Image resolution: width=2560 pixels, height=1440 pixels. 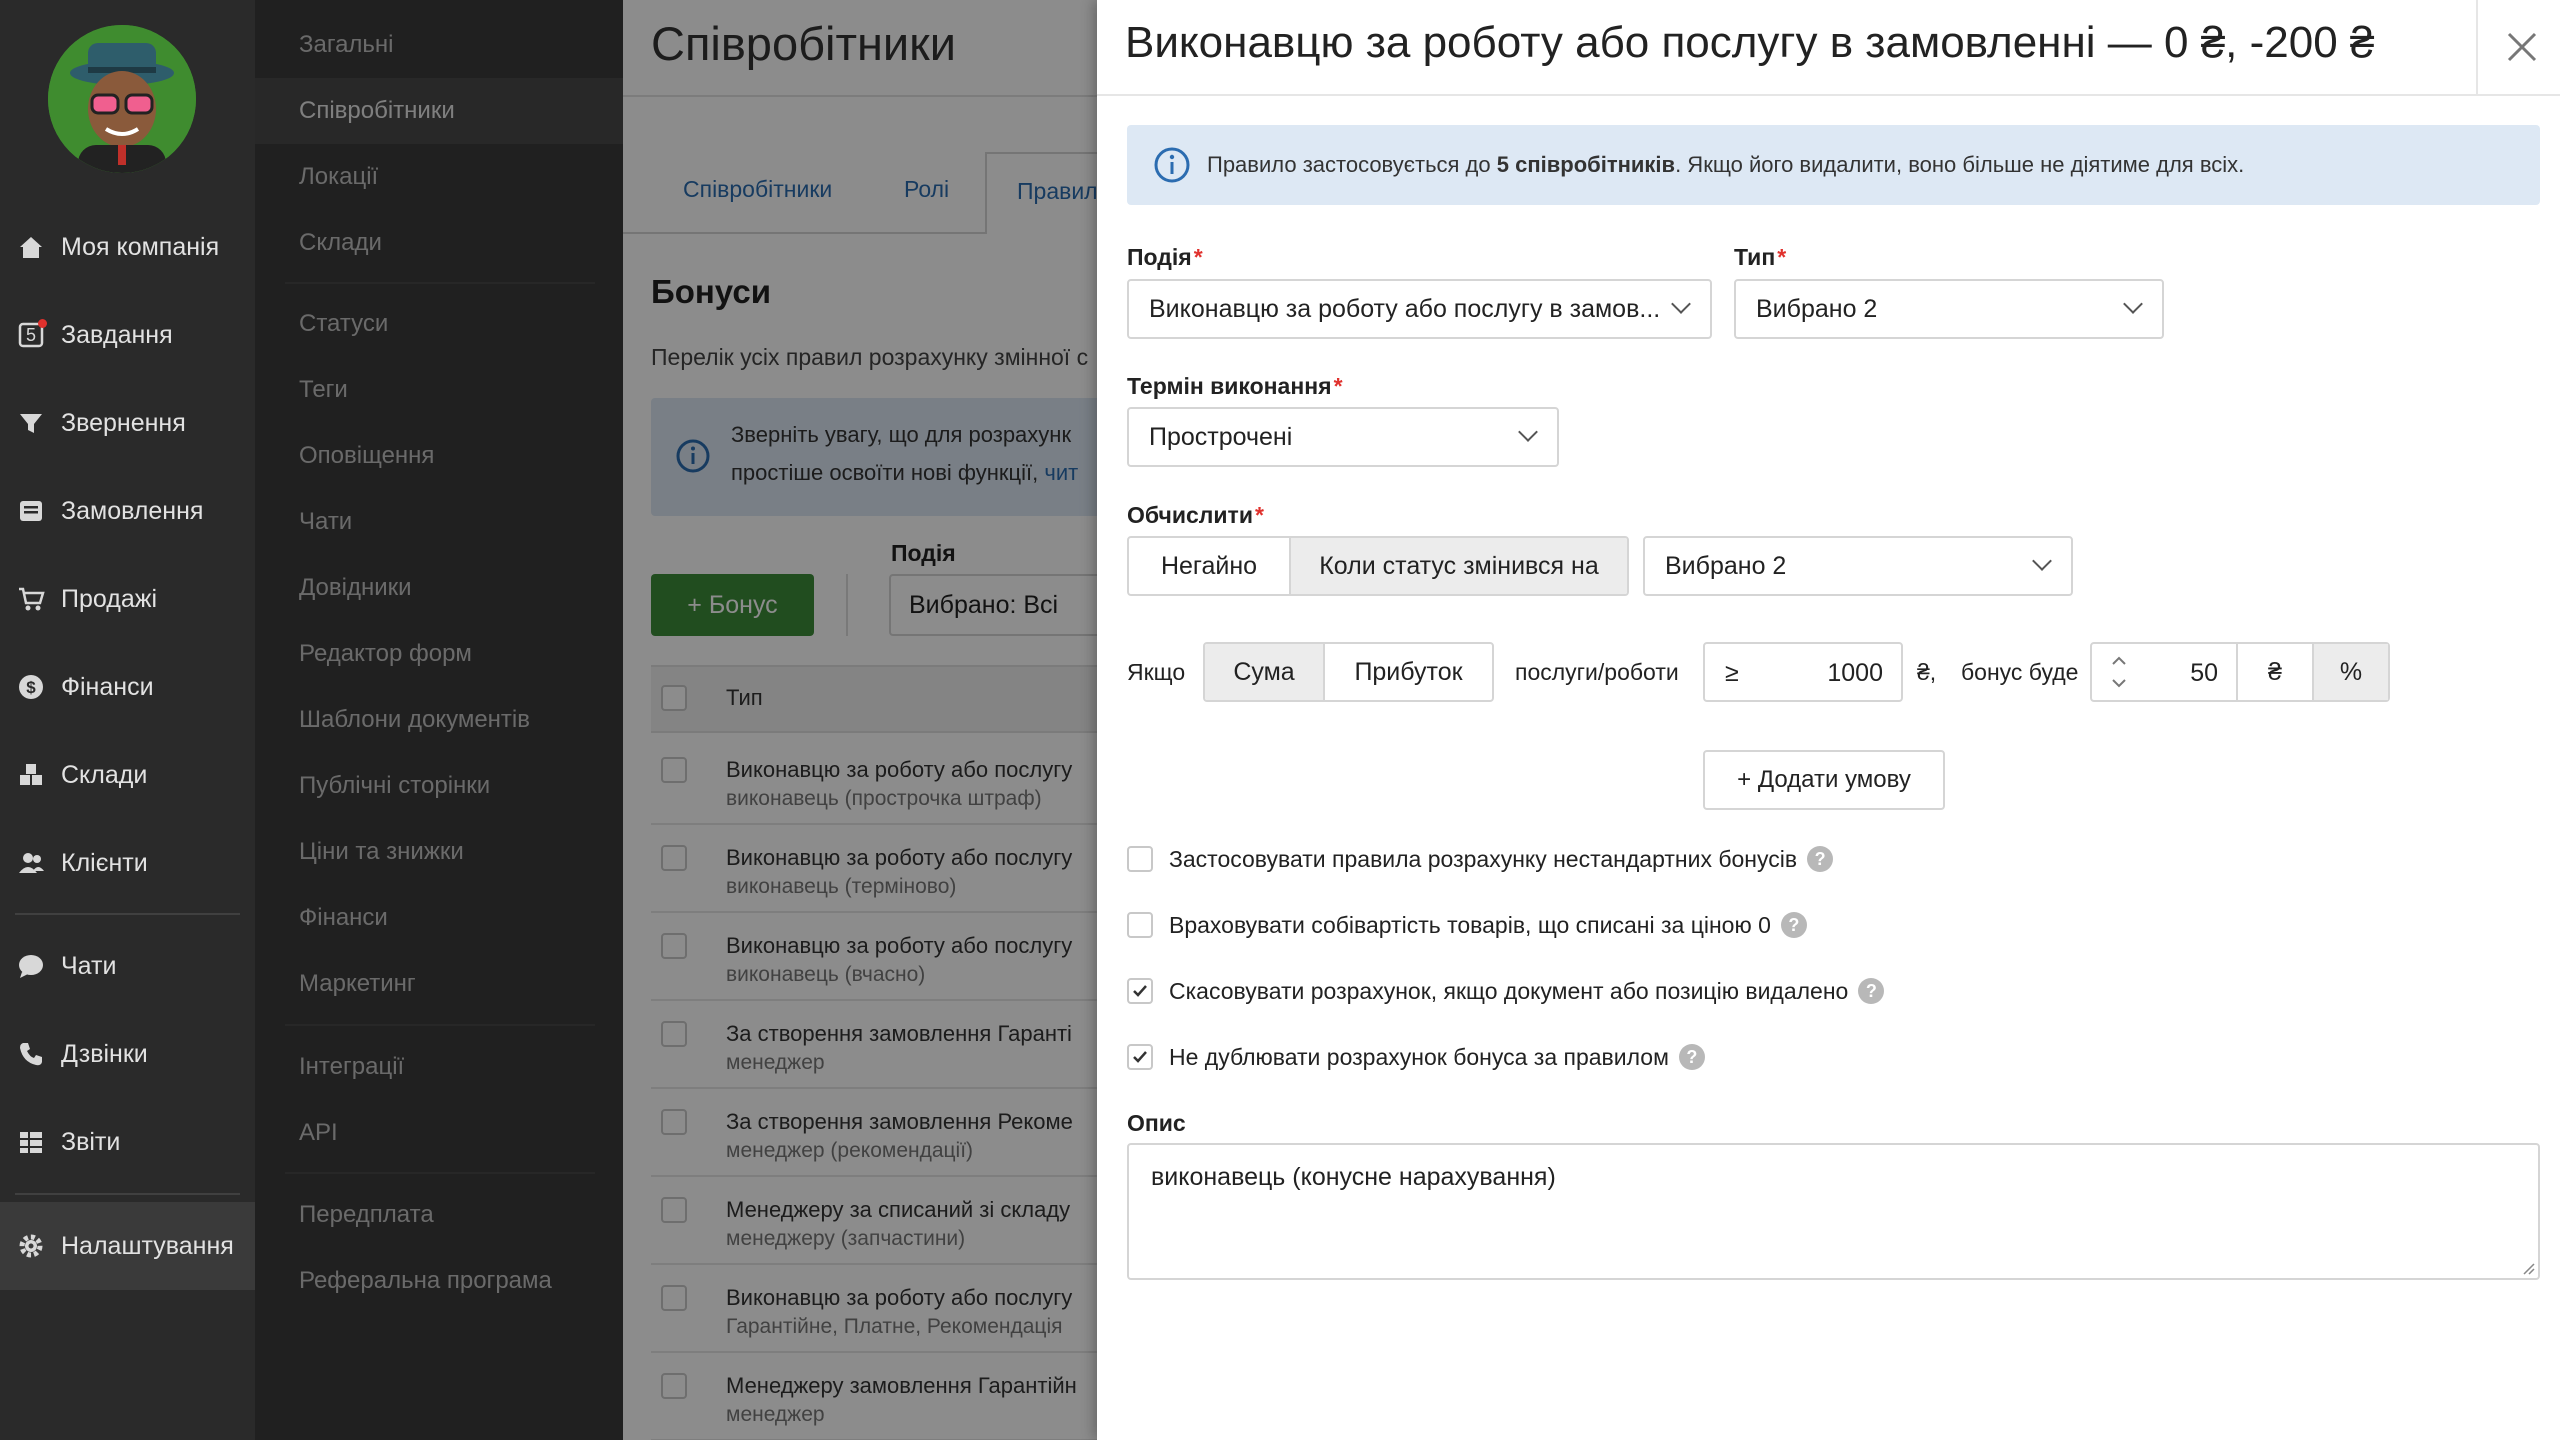 I want to click on metric-toggle: Сума Прибуток, so click(x=1348, y=672).